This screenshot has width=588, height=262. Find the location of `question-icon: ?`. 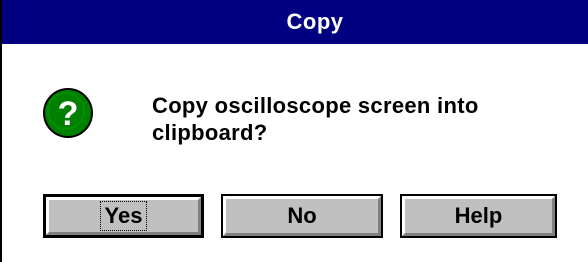

question-icon: ? is located at coordinates (68, 113).